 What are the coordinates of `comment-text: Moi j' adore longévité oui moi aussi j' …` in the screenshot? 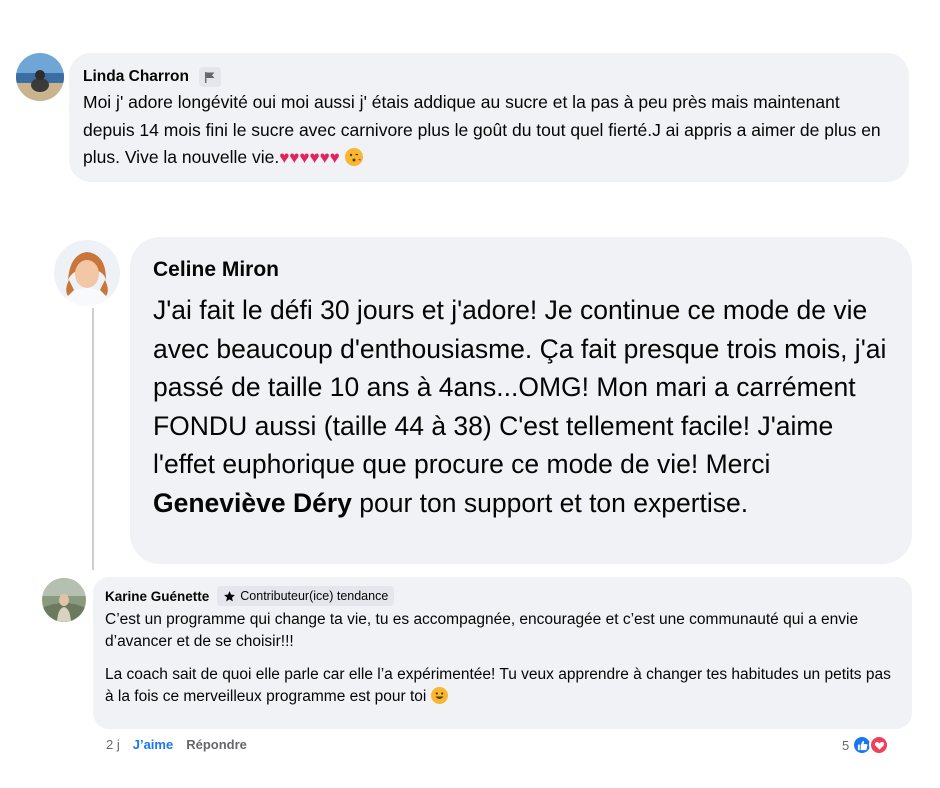 It's located at (482, 129).